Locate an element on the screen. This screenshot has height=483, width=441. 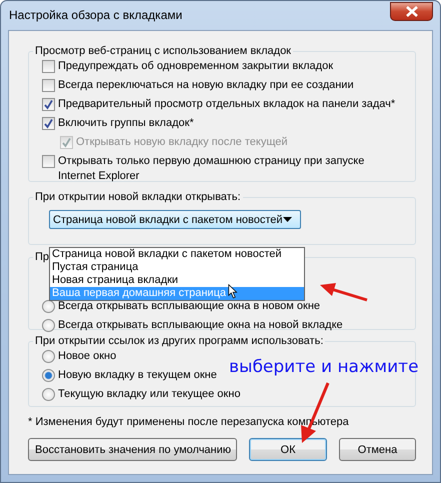
annotation-arrow is located at coordinates (344, 292).